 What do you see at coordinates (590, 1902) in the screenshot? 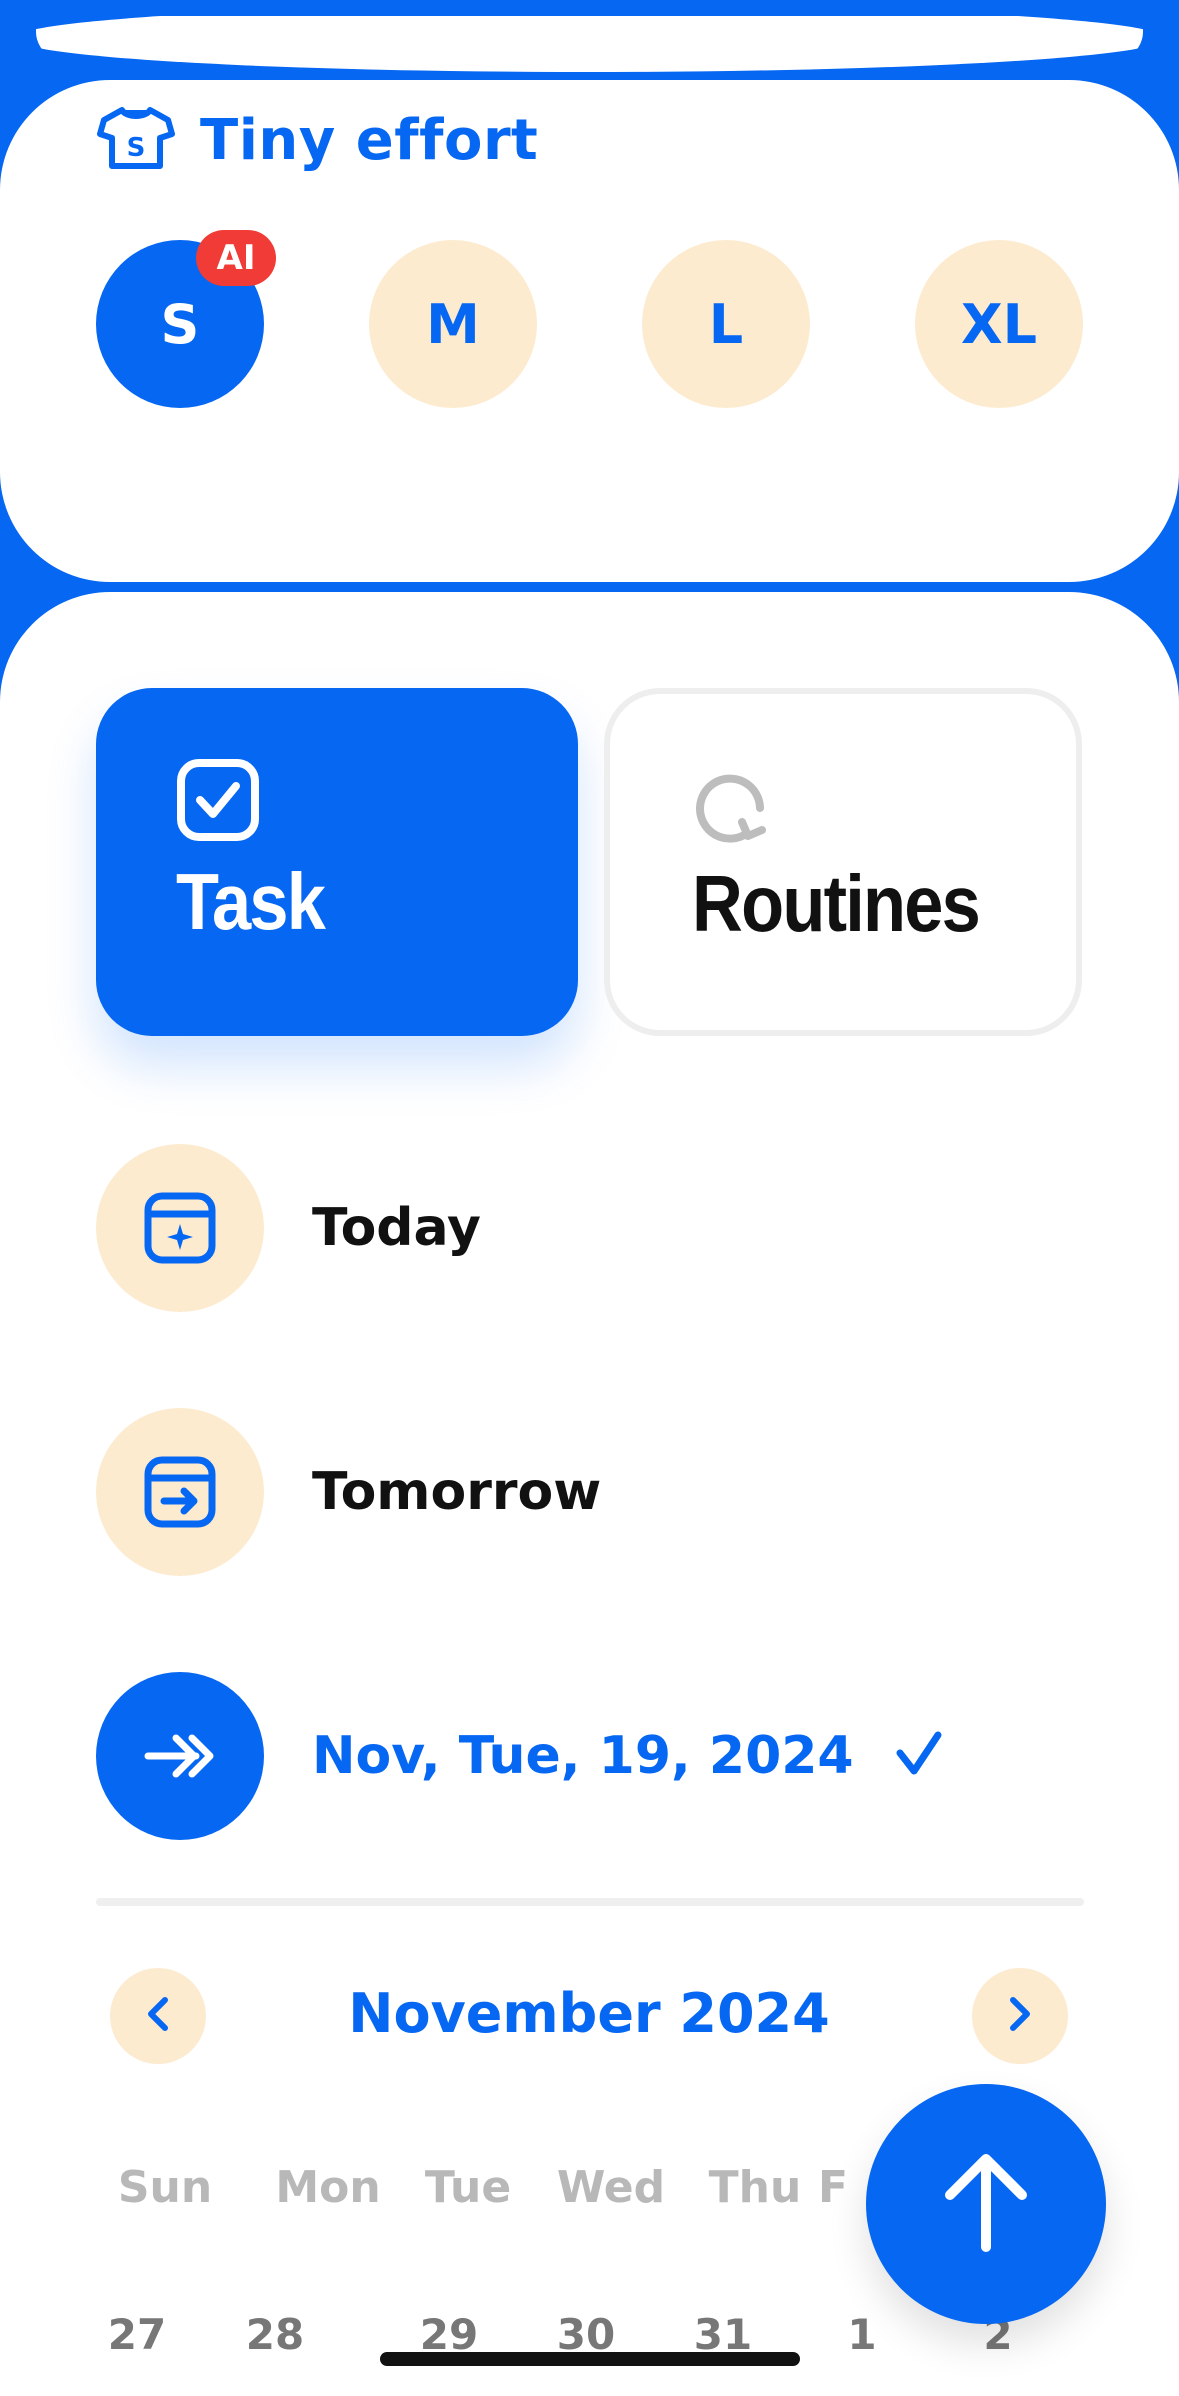
I see `divider` at bounding box center [590, 1902].